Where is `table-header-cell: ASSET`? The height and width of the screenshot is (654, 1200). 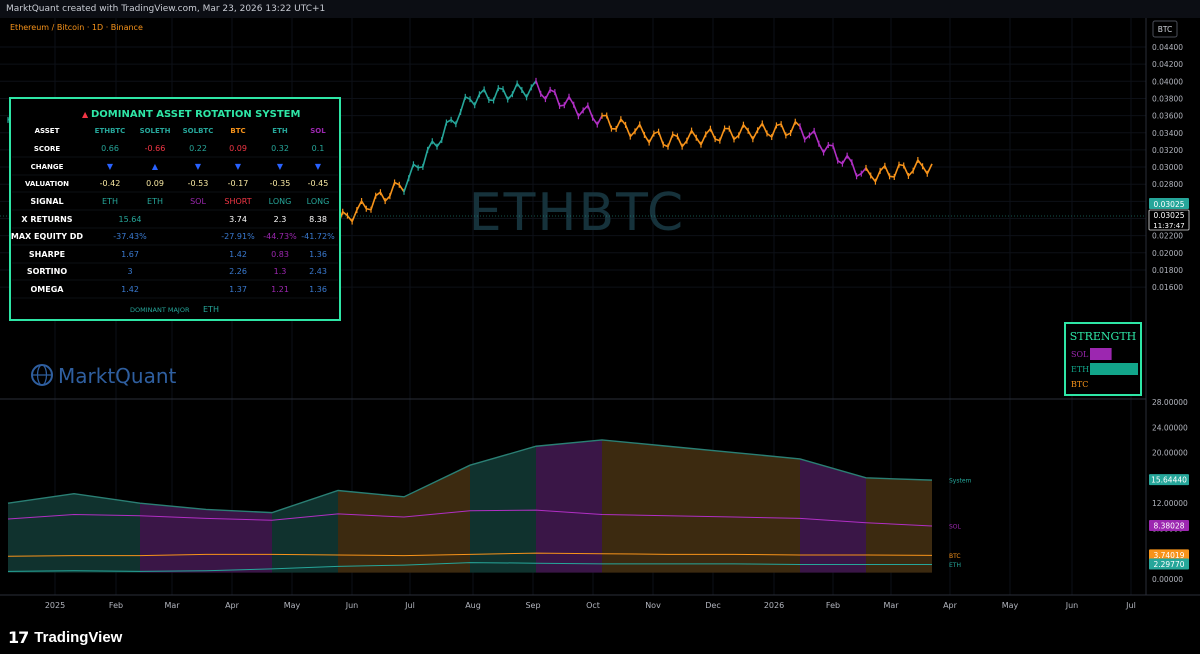 table-header-cell: ASSET is located at coordinates (47, 131).